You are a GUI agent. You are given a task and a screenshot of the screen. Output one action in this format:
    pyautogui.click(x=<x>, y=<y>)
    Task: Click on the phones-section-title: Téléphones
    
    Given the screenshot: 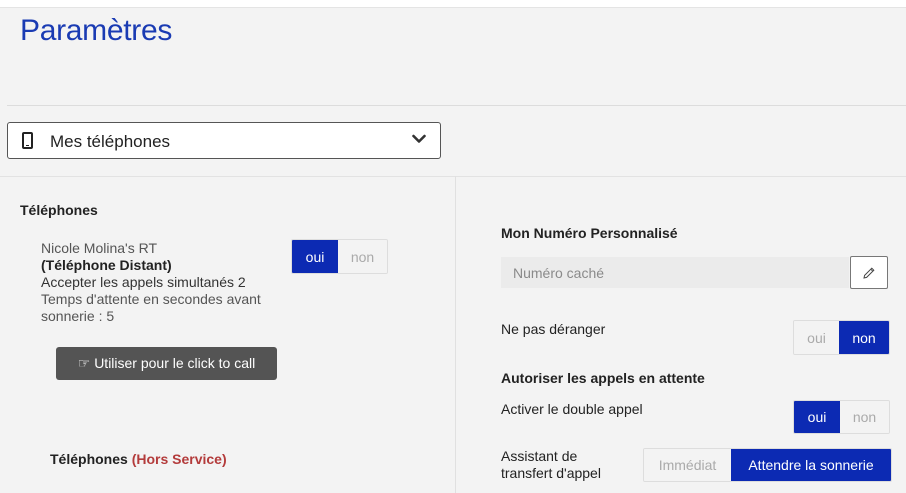 What is the action you would take?
    pyautogui.click(x=59, y=210)
    